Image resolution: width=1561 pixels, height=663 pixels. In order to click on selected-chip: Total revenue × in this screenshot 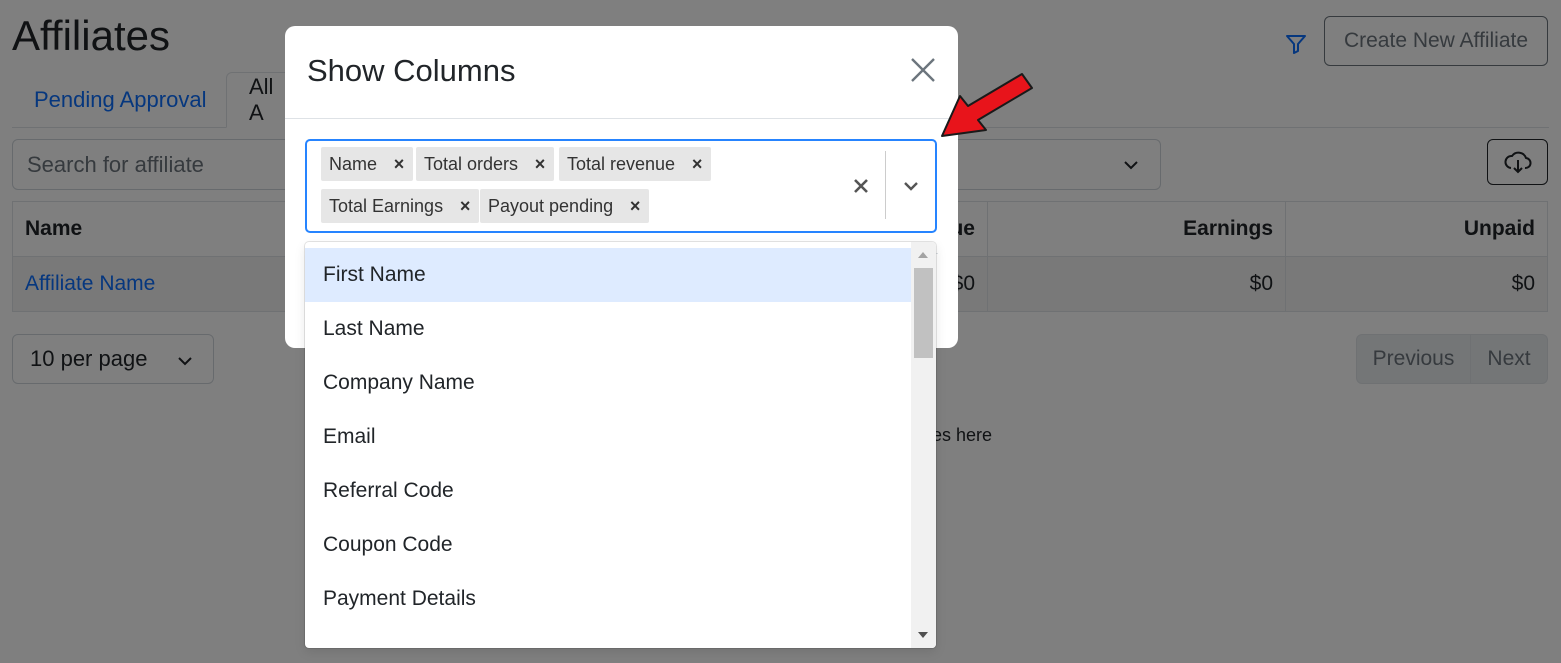, I will do `click(635, 164)`.